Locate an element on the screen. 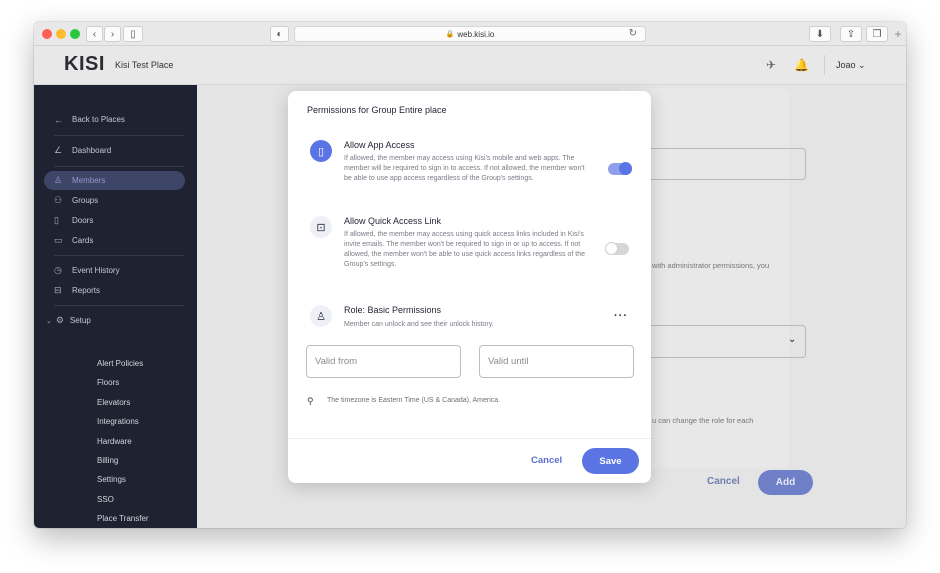 Image resolution: width=940 pixels, height=573 pixels. forward-arrow-icon: › is located at coordinates (112, 34).